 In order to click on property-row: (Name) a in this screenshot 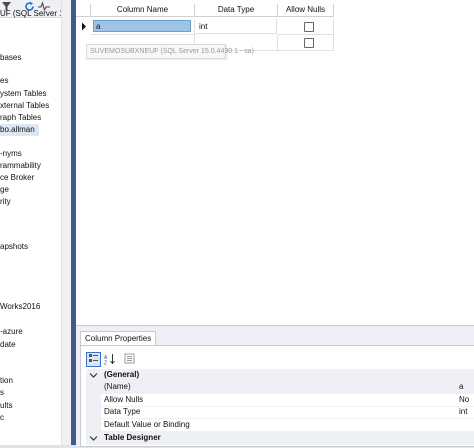, I will do `click(280, 387)`.